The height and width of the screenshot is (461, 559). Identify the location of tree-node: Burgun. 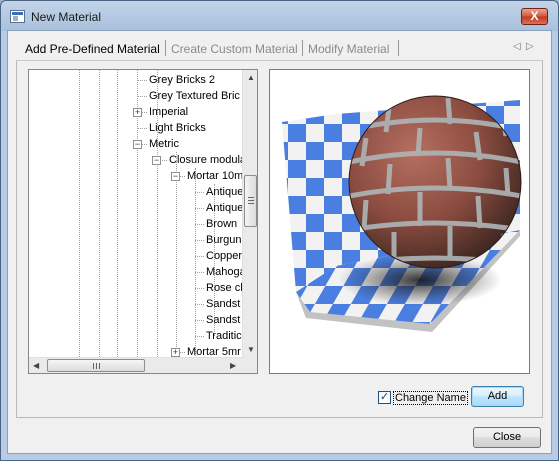
(223, 240).